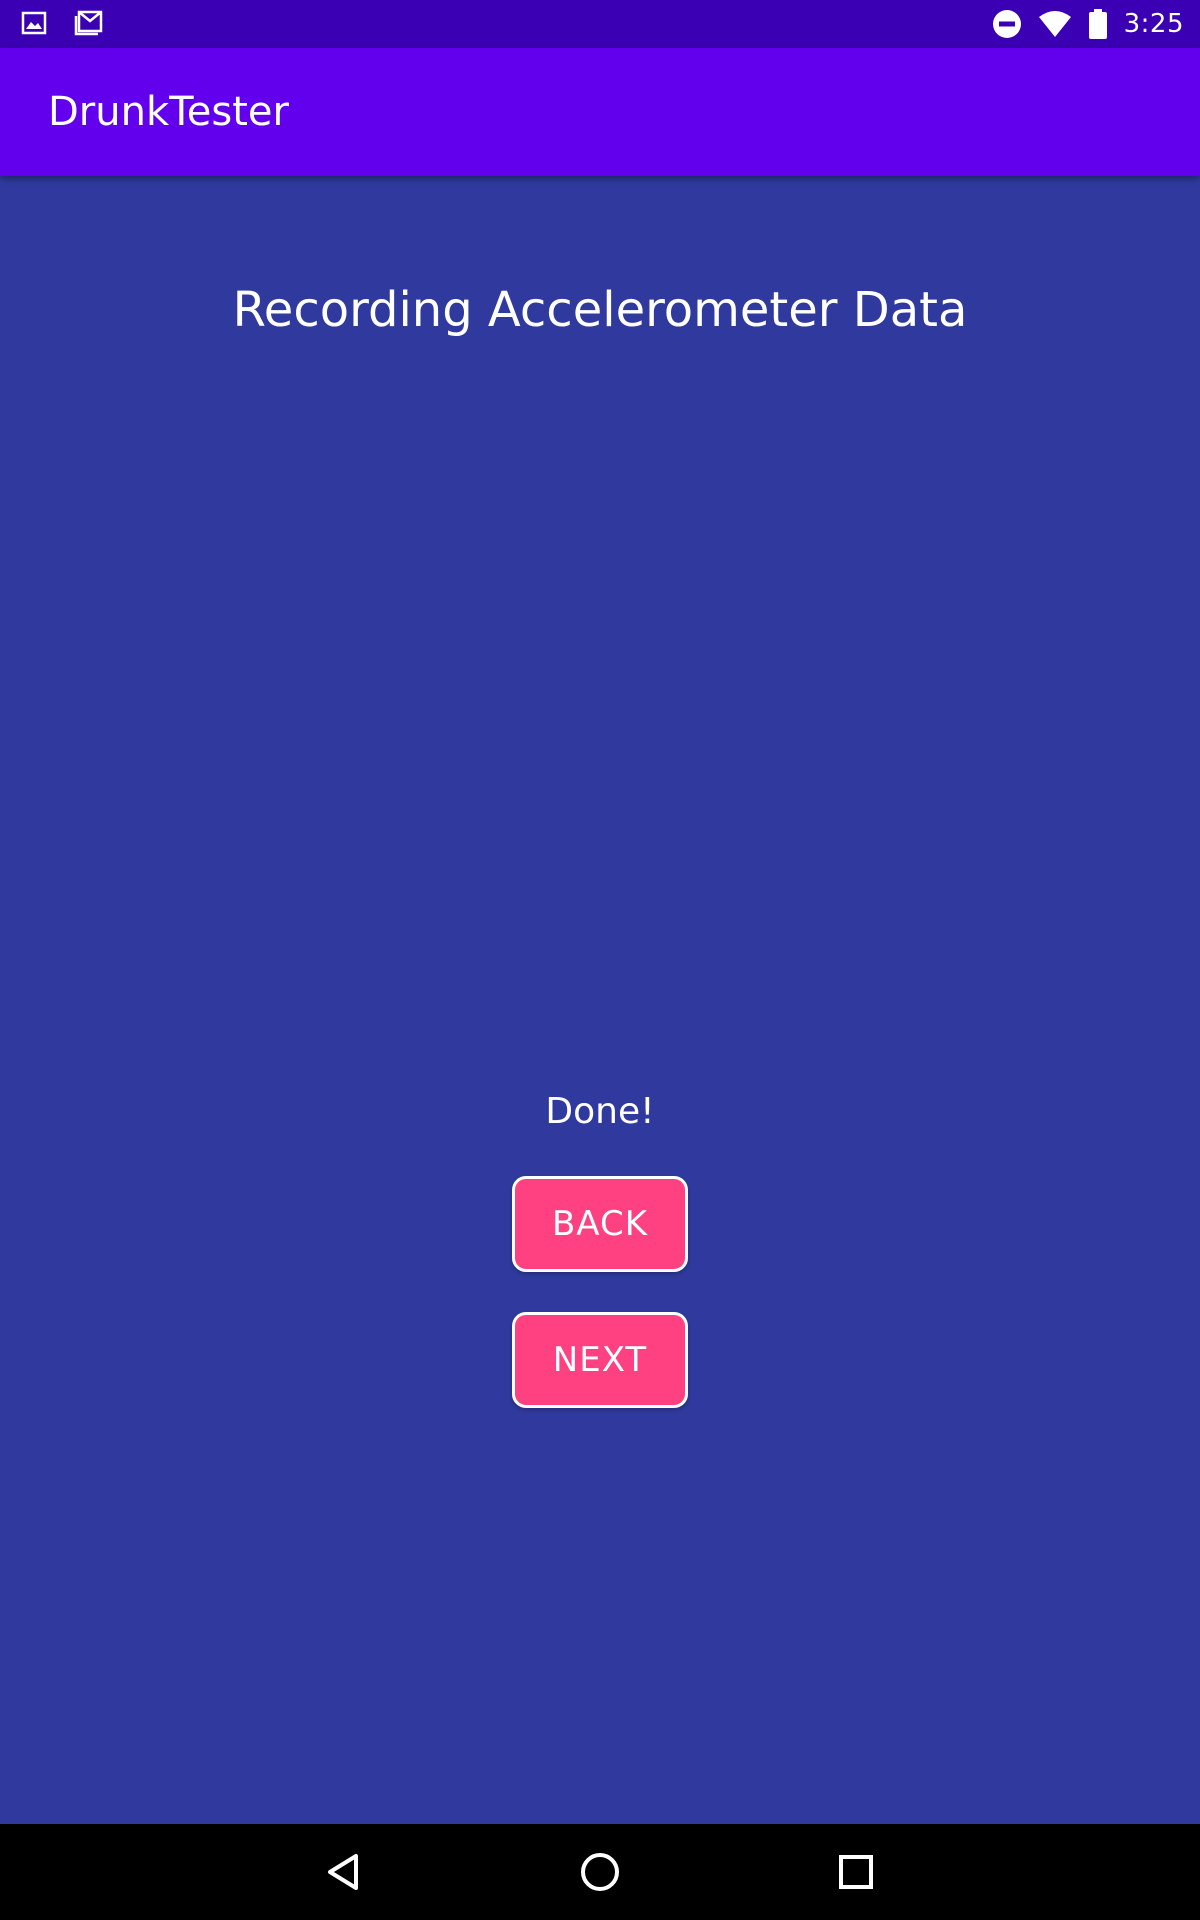  Describe the element at coordinates (600, 310) in the screenshot. I see `page-heading: Recording Accelerometer Data` at that location.